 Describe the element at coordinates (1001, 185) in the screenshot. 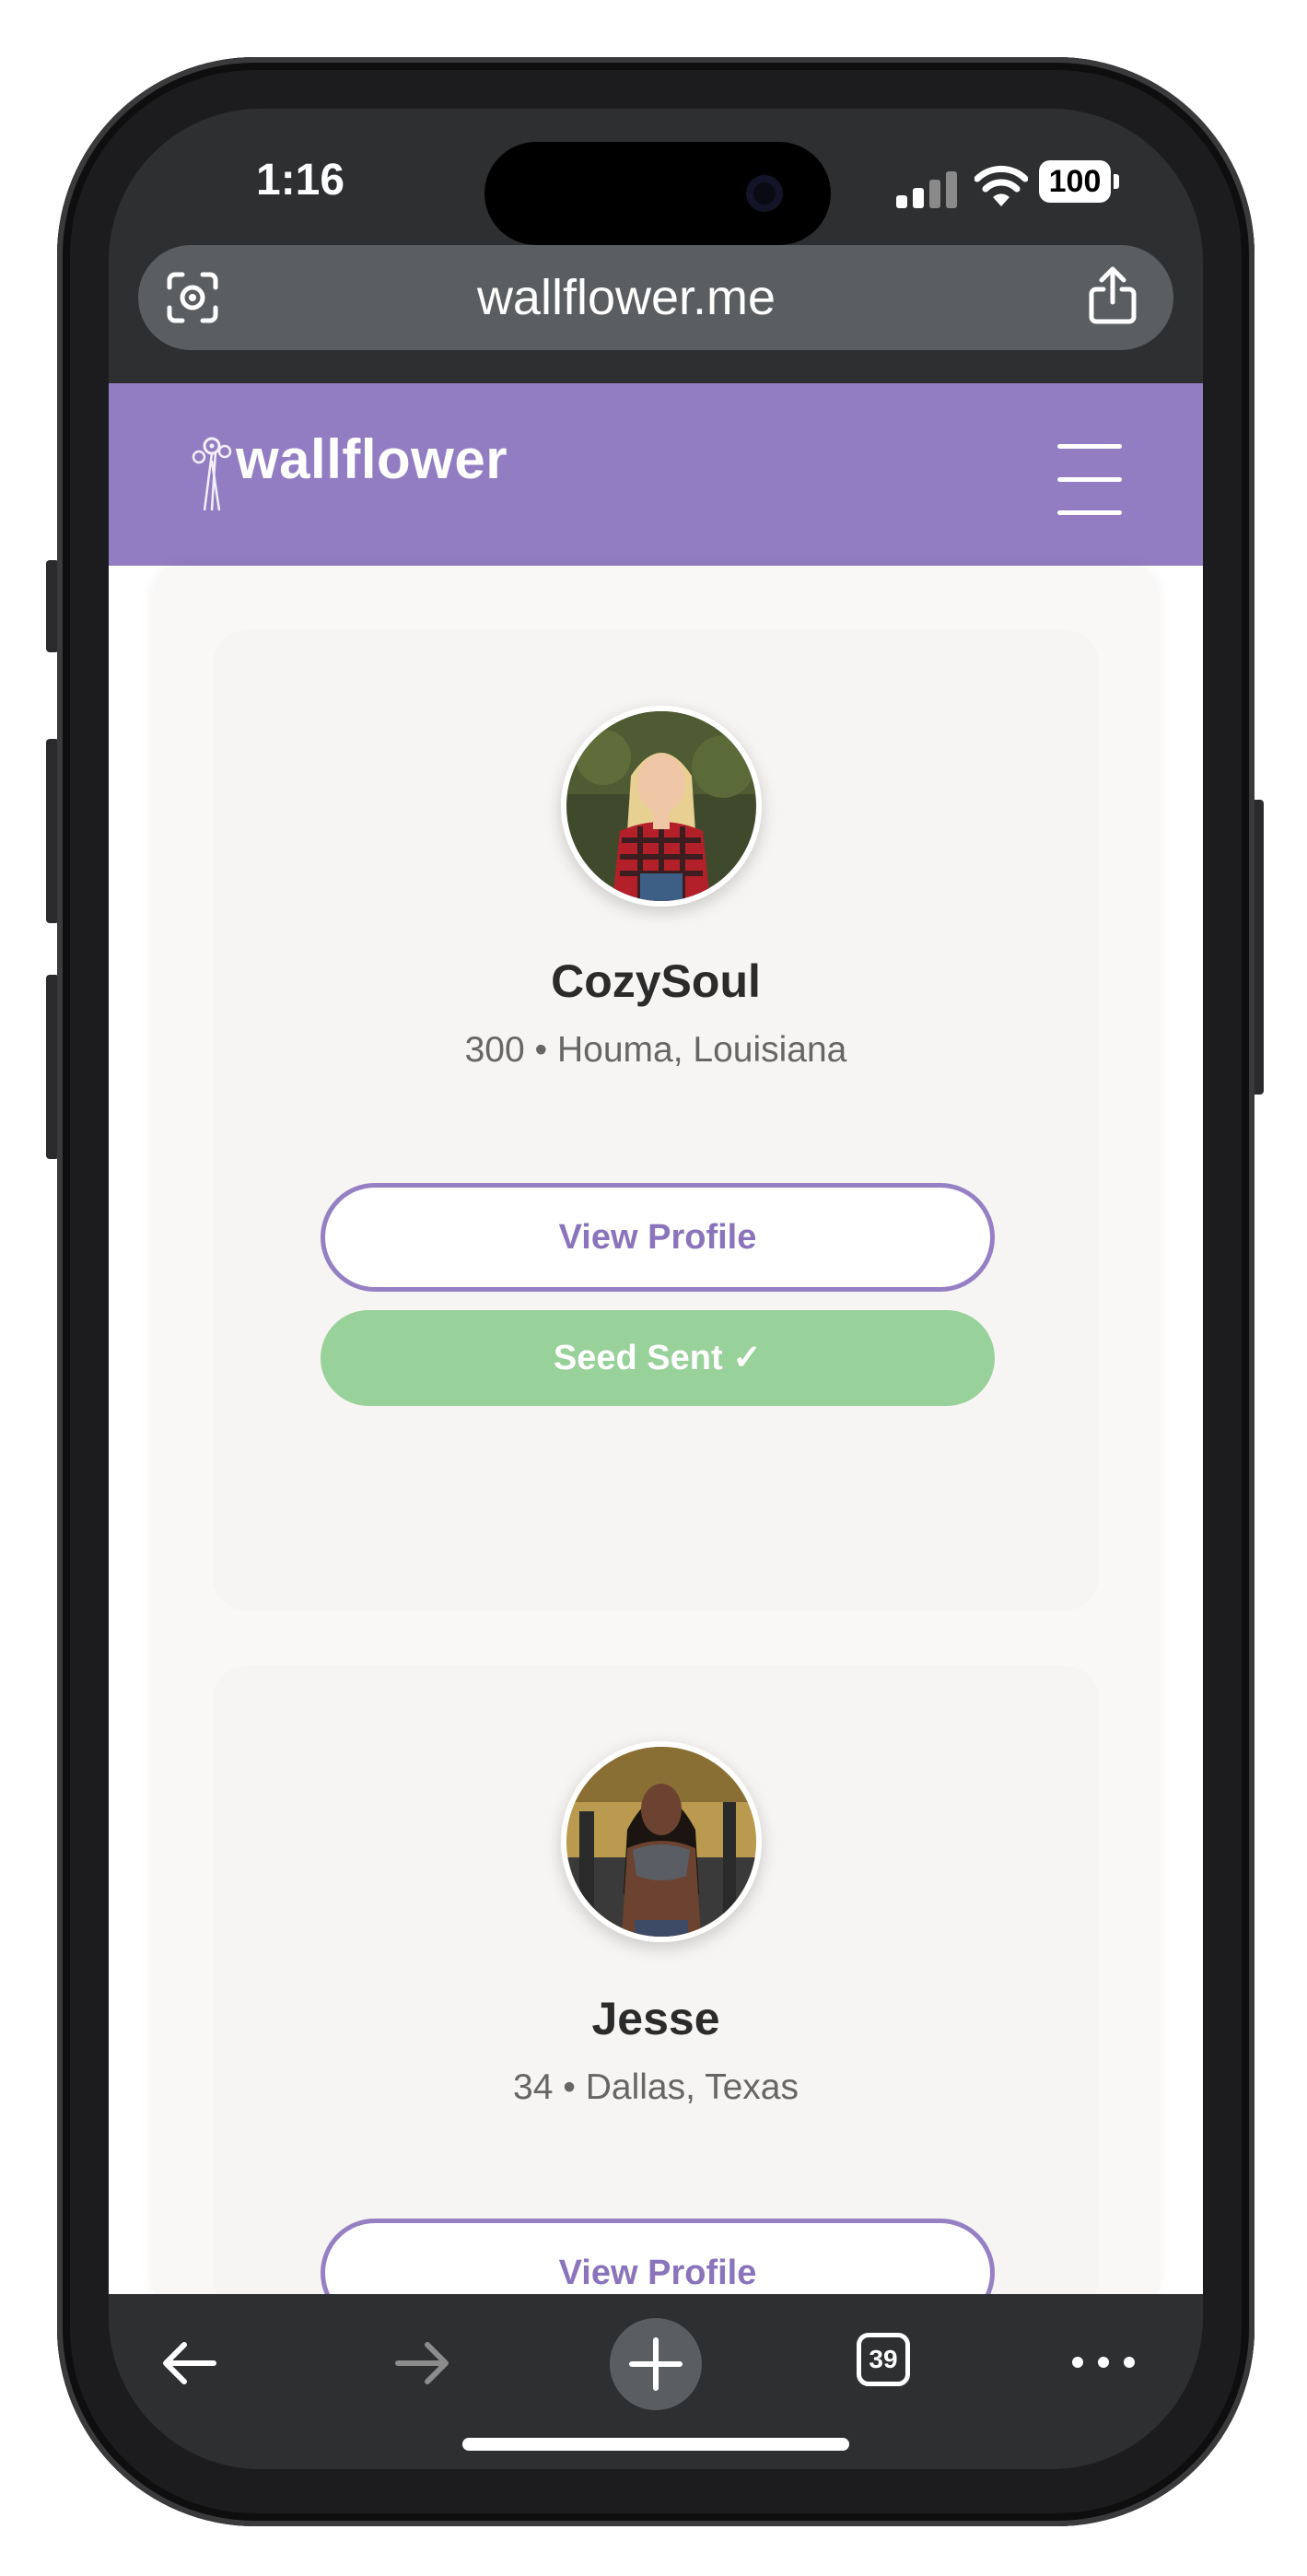

I see `wifi-icon` at that location.